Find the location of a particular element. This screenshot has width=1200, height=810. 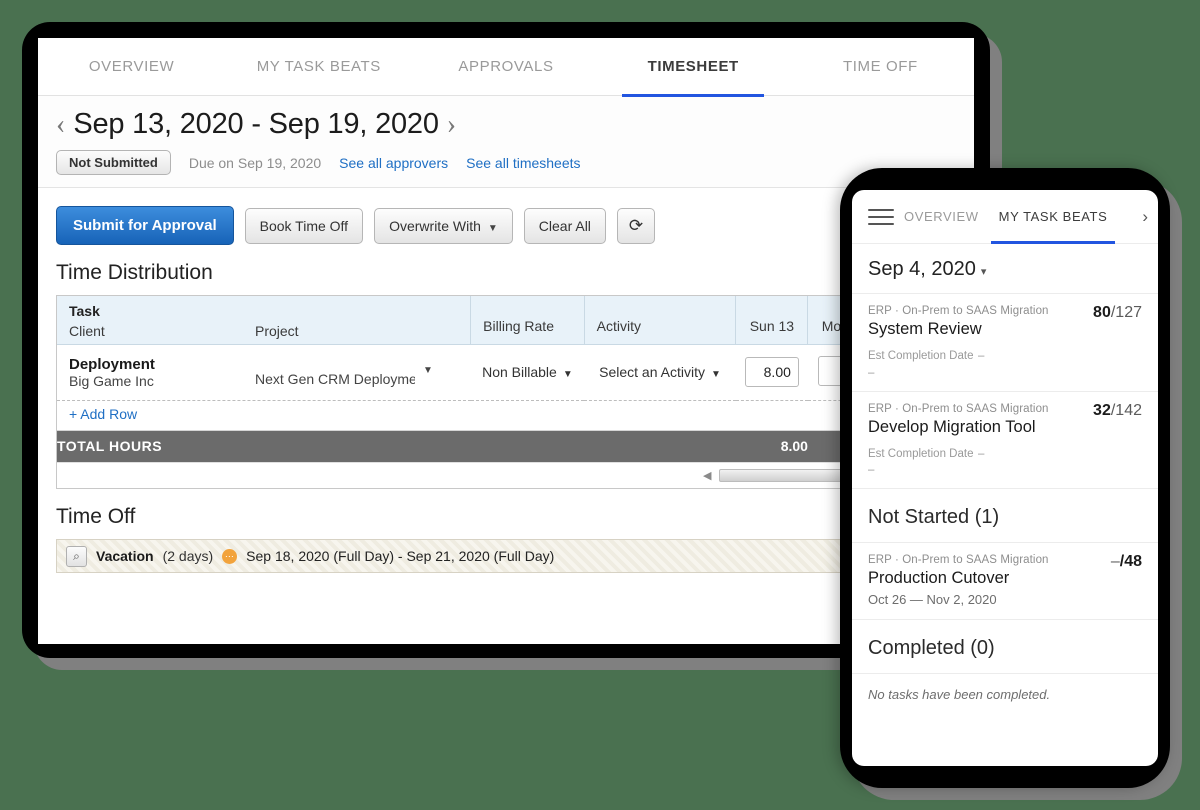

tablet-tab-overview: OVERVIEW is located at coordinates (941, 216).